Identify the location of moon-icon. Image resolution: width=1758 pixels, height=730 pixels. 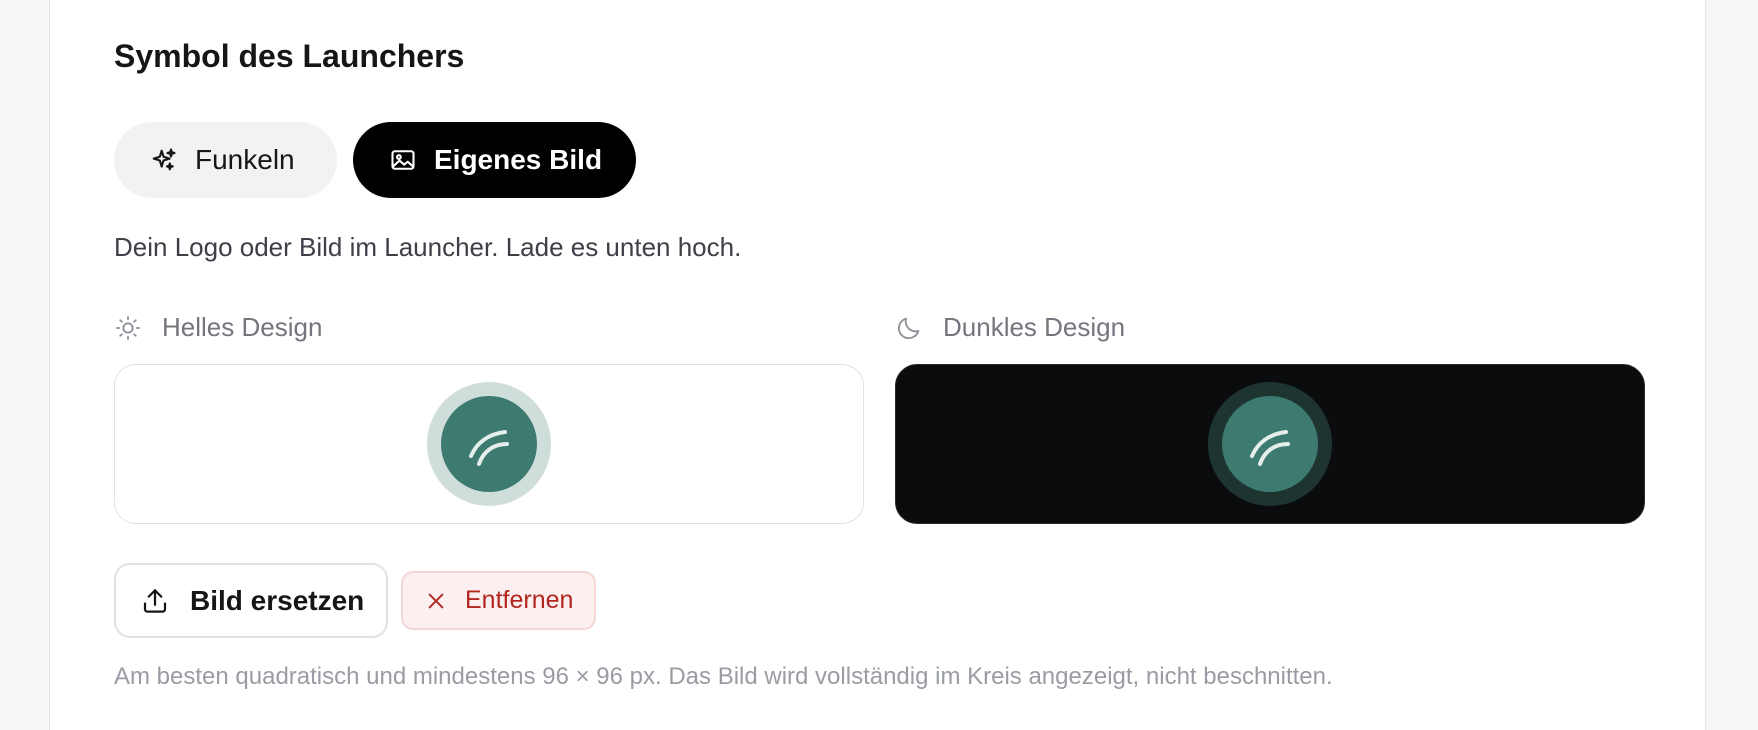
(909, 328).